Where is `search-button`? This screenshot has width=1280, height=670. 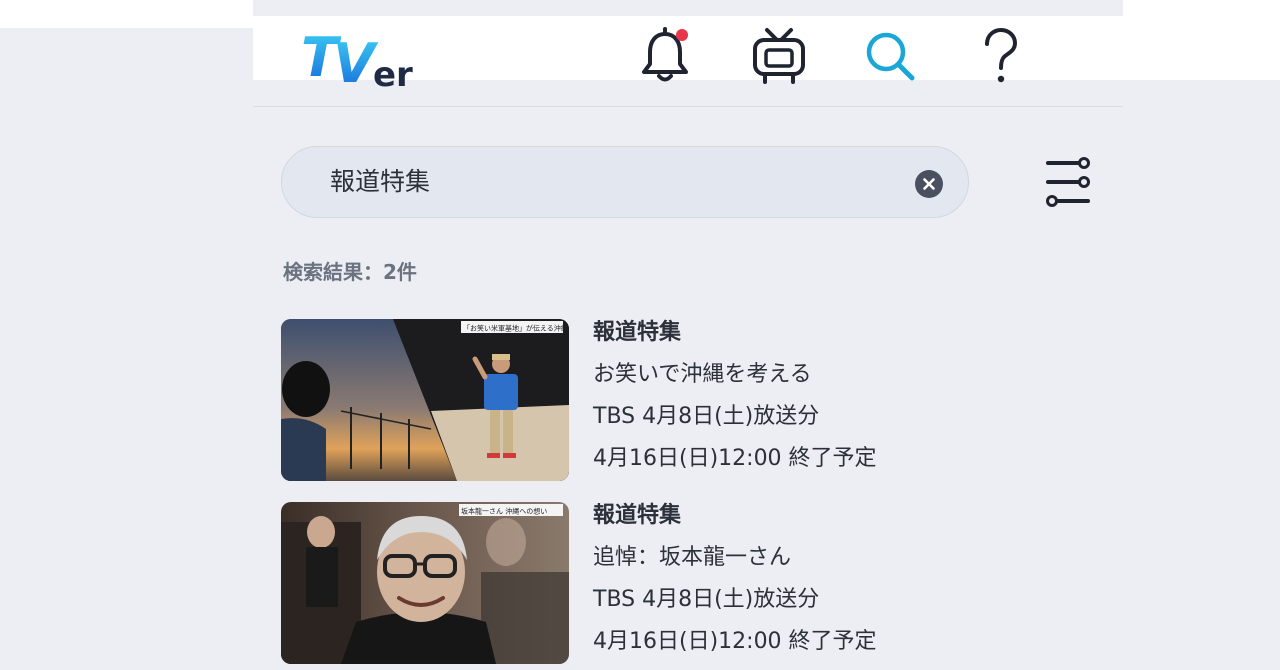
search-button is located at coordinates (890, 56).